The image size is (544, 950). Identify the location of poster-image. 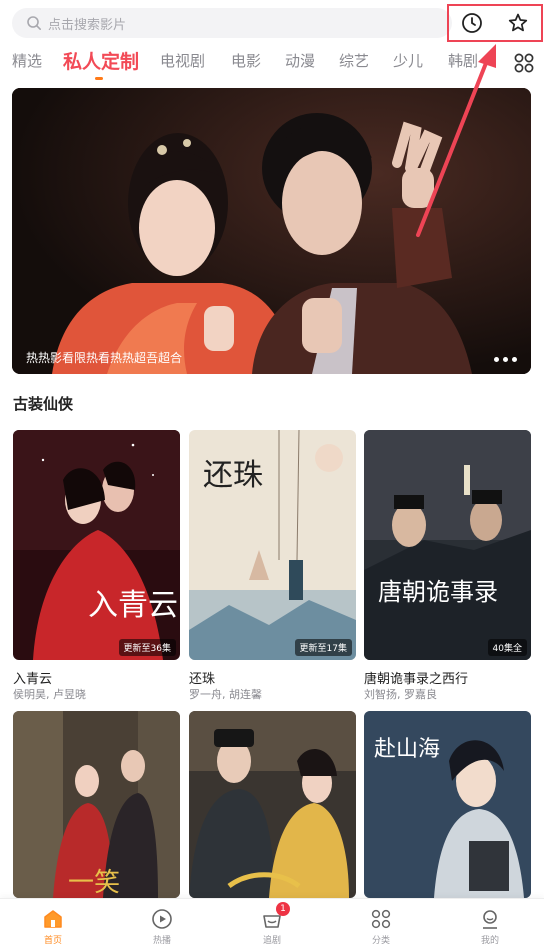
(272, 804).